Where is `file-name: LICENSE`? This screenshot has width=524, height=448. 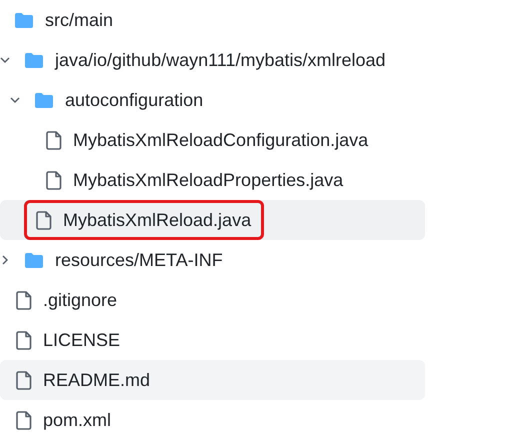
file-name: LICENSE is located at coordinates (81, 340).